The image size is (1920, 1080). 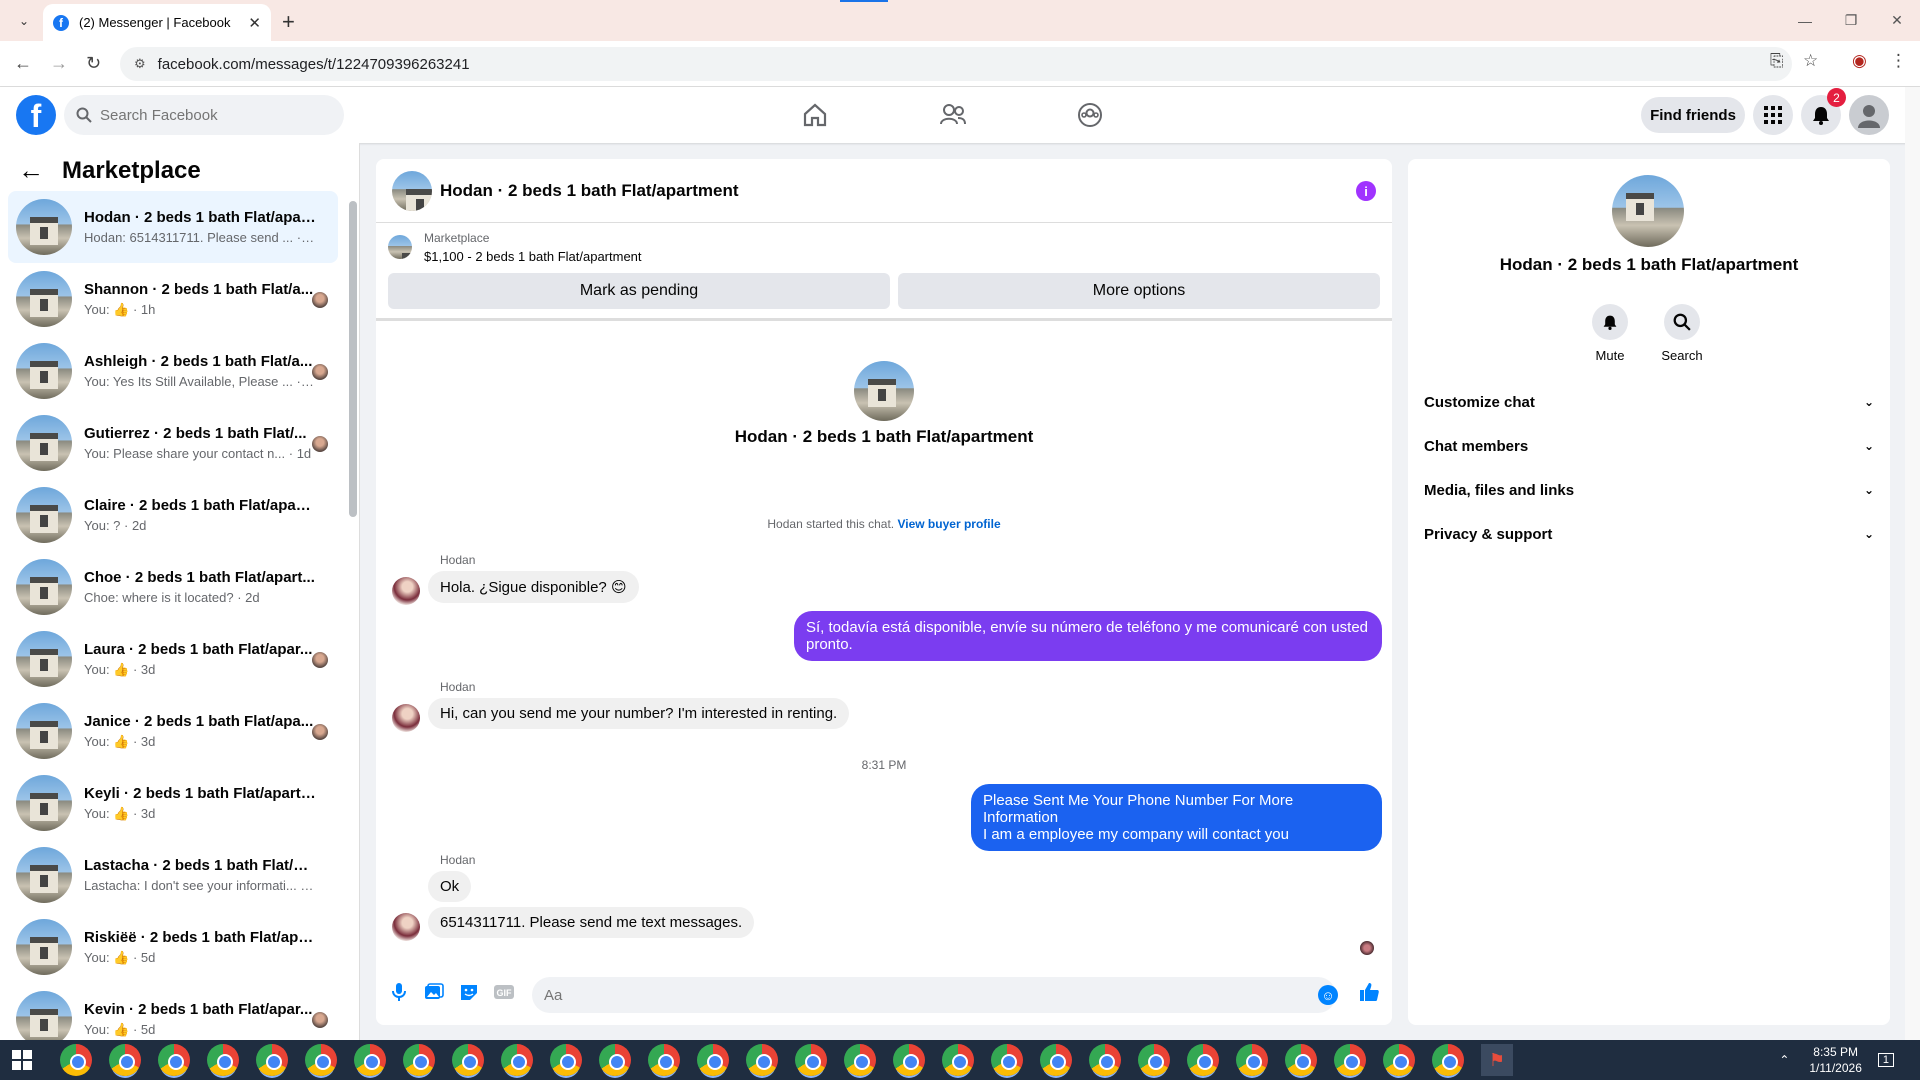 I want to click on find-friends-button: Find friends, so click(x=1693, y=115).